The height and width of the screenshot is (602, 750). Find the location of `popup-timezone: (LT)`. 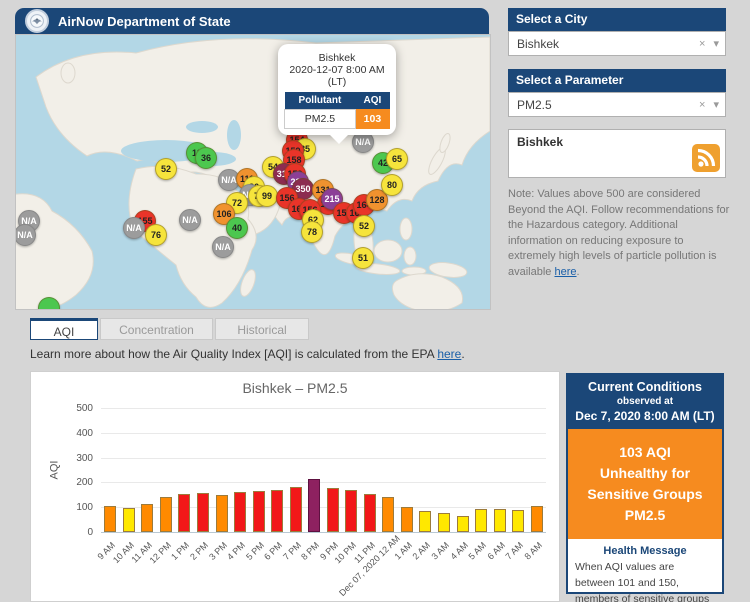

popup-timezone: (LT) is located at coordinates (337, 82).